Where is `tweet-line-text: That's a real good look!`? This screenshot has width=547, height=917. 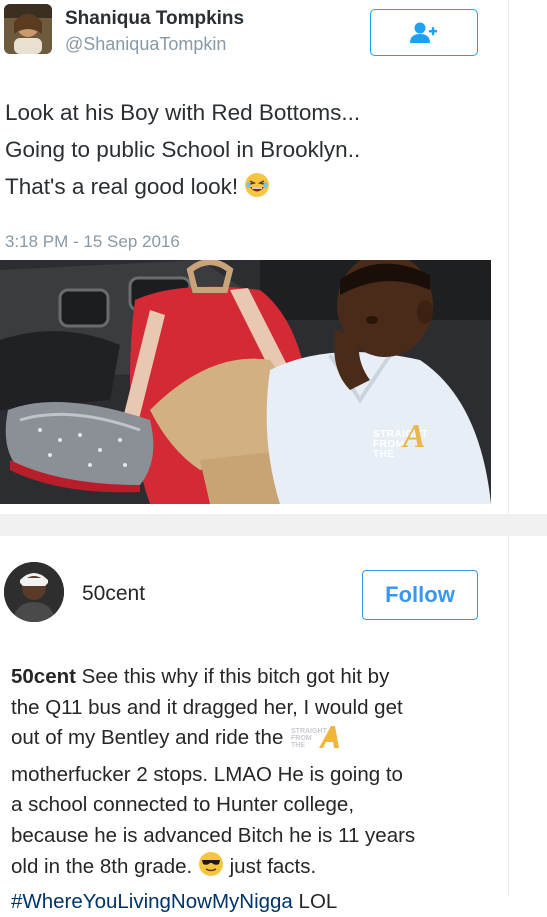 tweet-line-text: That's a real good look! is located at coordinates (121, 186).